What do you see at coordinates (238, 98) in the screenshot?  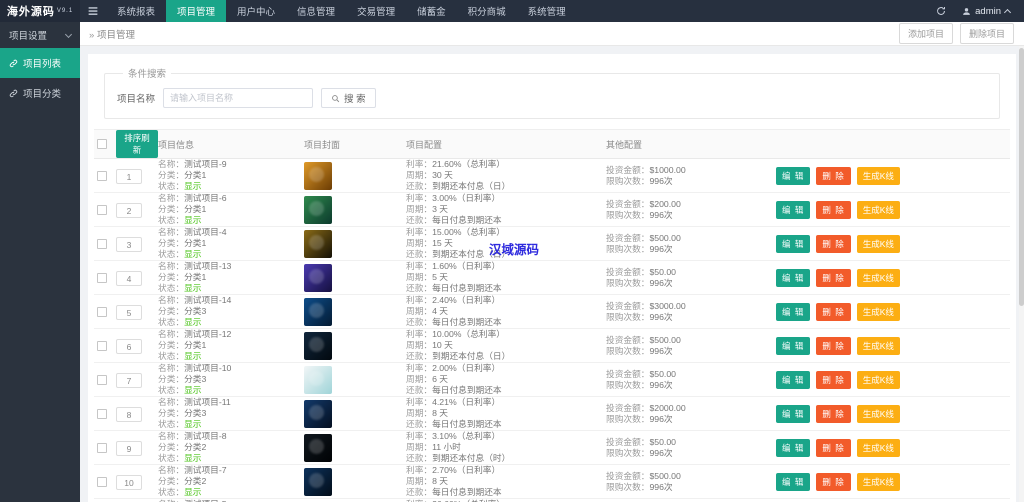 I see `project-name-input` at bounding box center [238, 98].